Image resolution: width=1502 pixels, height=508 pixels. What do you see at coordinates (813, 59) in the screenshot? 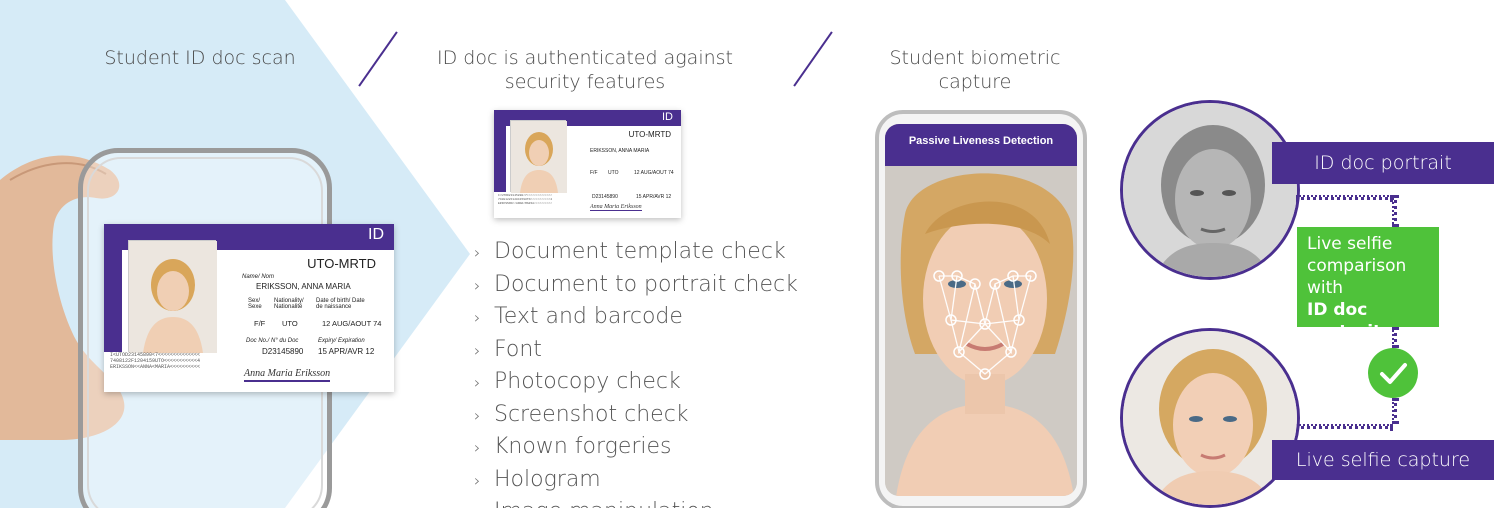
I see `step-divider` at bounding box center [813, 59].